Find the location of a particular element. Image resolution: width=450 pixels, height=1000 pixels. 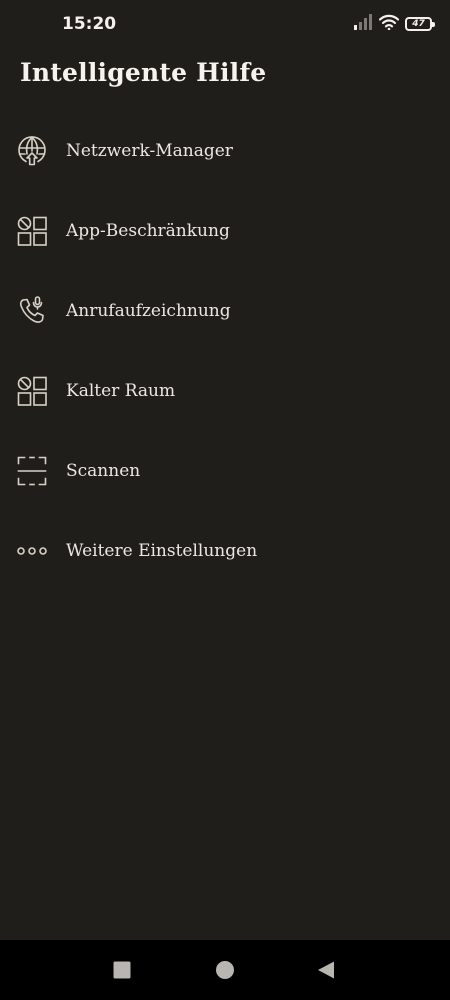

home-circle-icon is located at coordinates (225, 970).